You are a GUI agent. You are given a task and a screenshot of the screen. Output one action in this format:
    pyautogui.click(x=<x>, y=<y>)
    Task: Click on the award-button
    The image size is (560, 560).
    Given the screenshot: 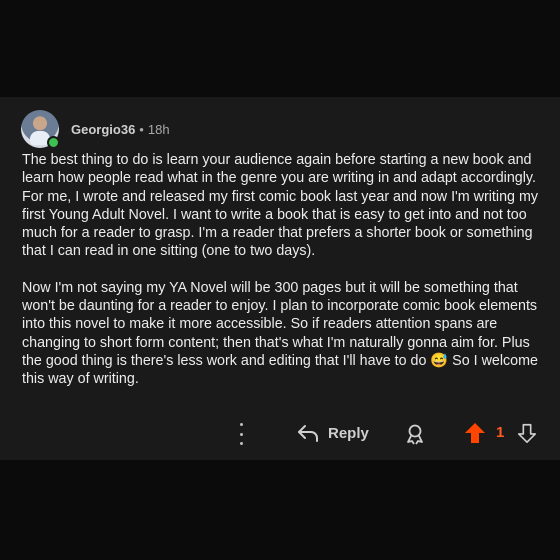 What is the action you would take?
    pyautogui.click(x=415, y=434)
    